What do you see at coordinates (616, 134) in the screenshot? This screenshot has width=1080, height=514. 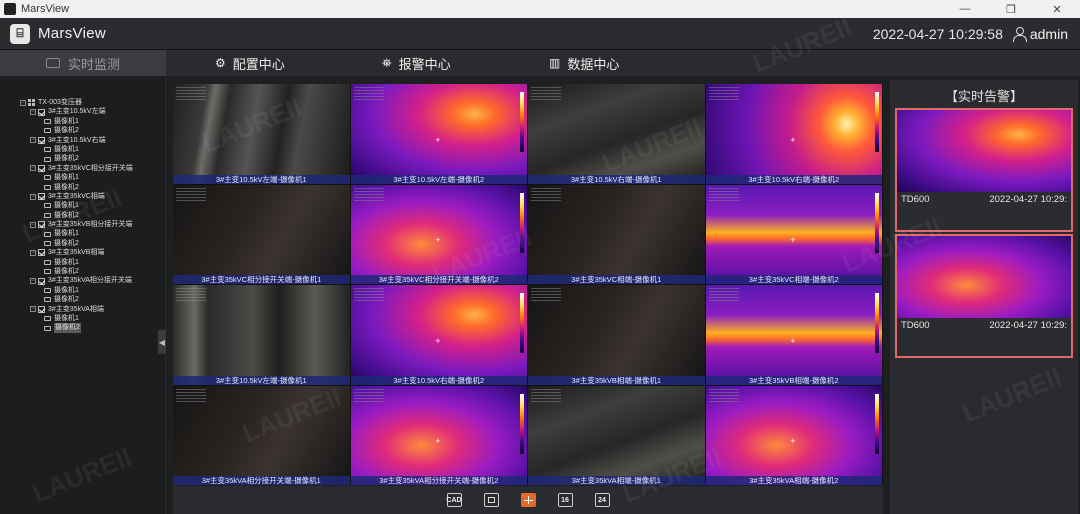 I see `video-cell: 3#主变10.5kV右端-摄像机1` at bounding box center [616, 134].